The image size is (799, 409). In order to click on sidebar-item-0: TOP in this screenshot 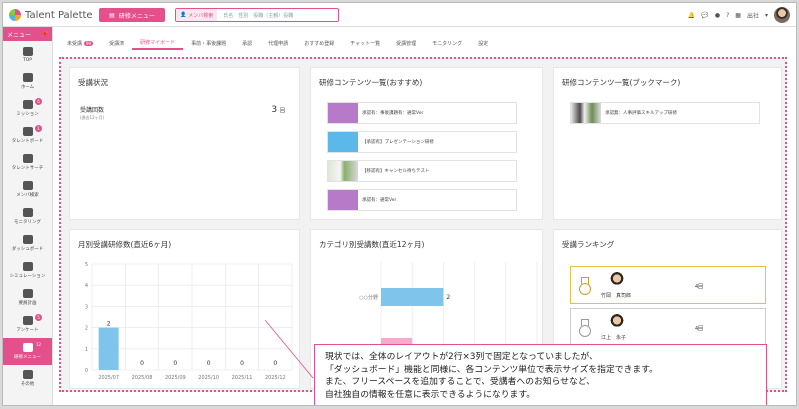, I will do `click(27, 54)`.